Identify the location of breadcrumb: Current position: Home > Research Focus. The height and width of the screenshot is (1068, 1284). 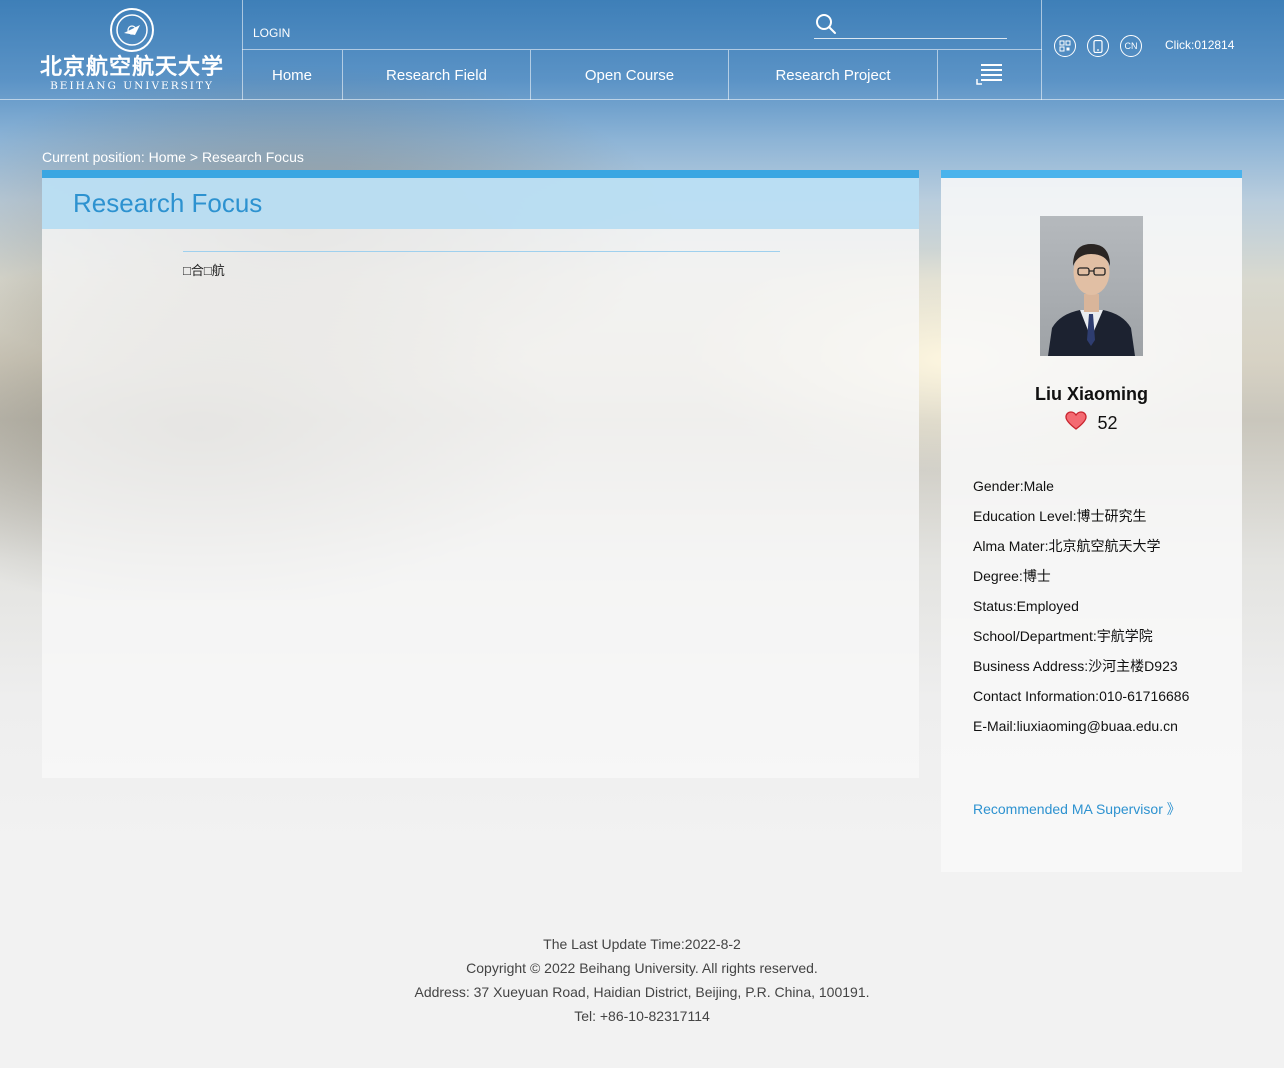
(173, 157).